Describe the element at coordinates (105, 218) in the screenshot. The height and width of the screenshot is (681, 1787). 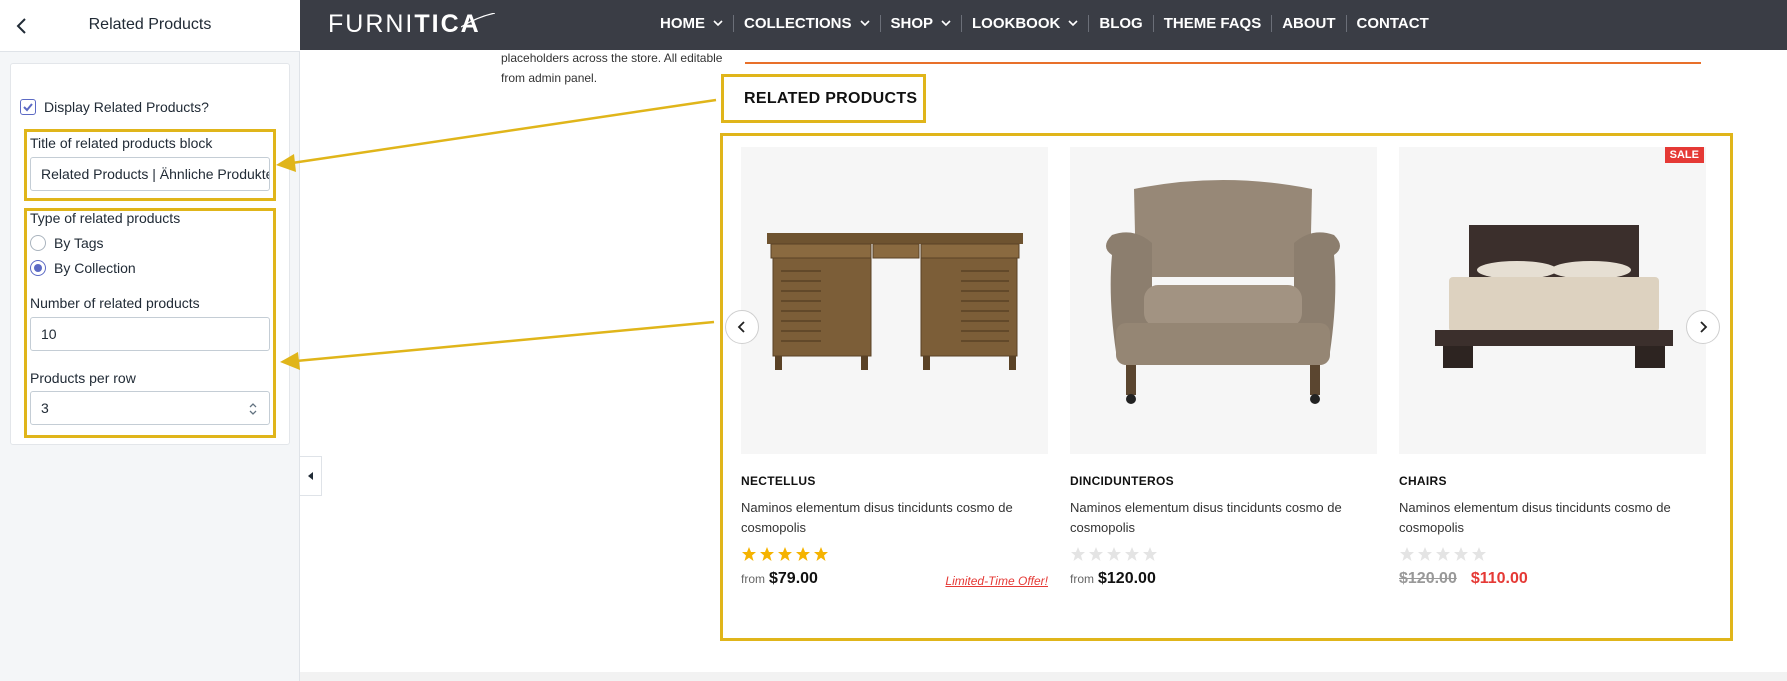
I see `type-label: Type of related products` at that location.